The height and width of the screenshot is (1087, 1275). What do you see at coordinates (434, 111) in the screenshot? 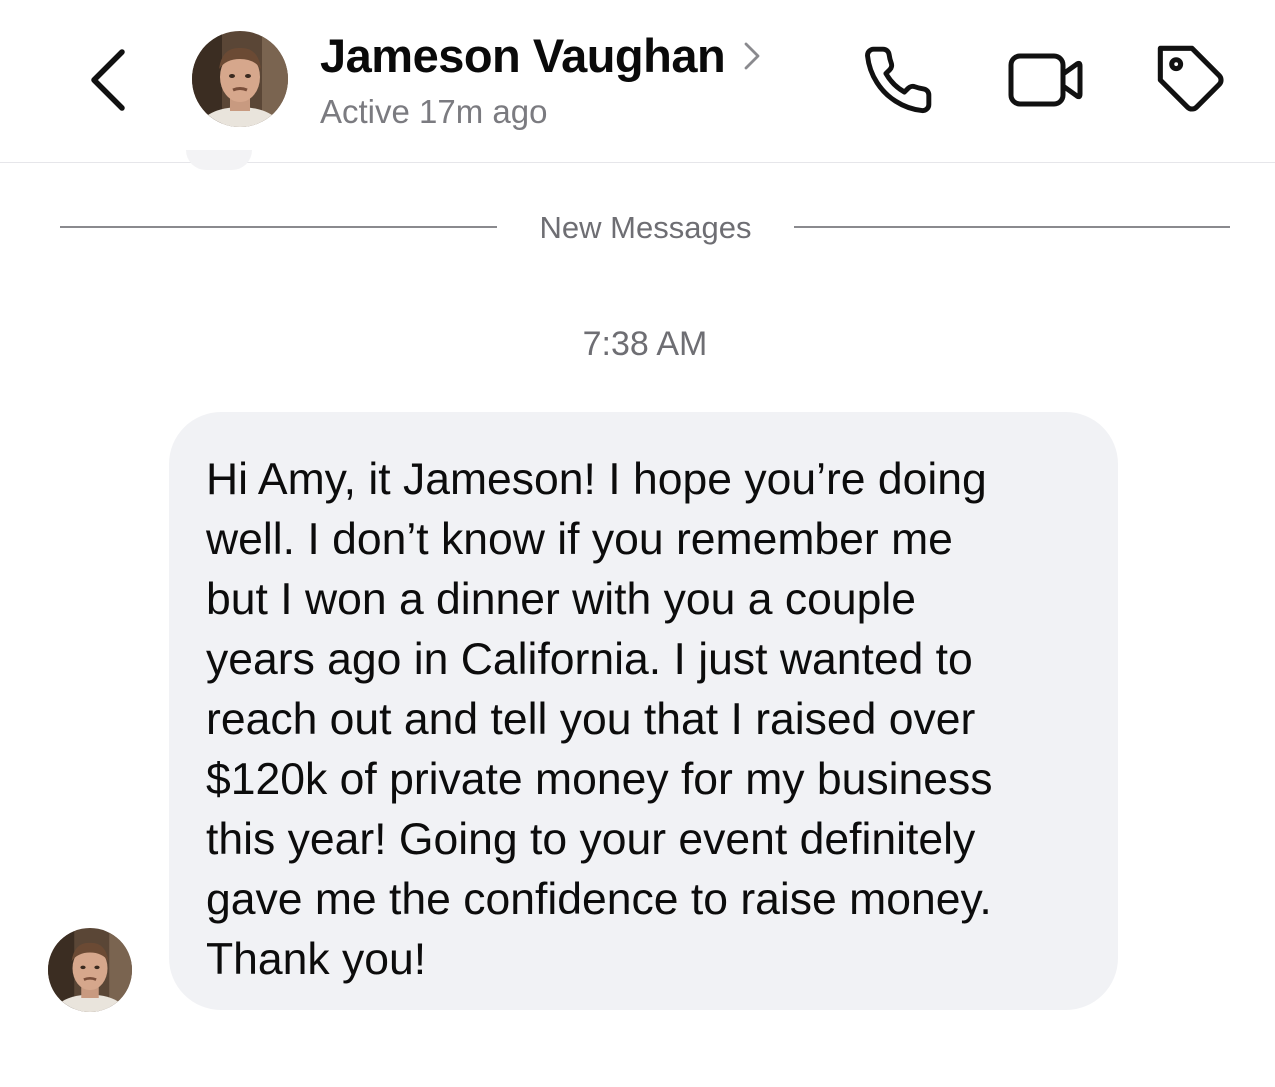
I see `contact-status: Active 17m ago` at bounding box center [434, 111].